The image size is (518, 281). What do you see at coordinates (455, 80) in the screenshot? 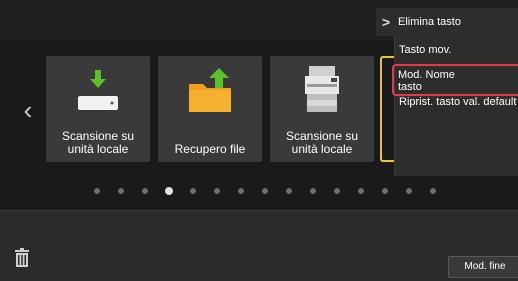
I see `menu-item-rename-key: Mod. Nome tasto` at bounding box center [455, 80].